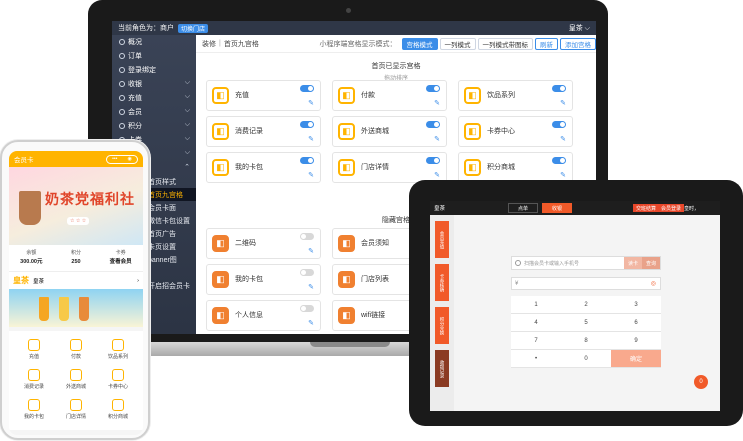  I want to click on store-dropdown: 皇茶 ⌵, so click(579, 28).